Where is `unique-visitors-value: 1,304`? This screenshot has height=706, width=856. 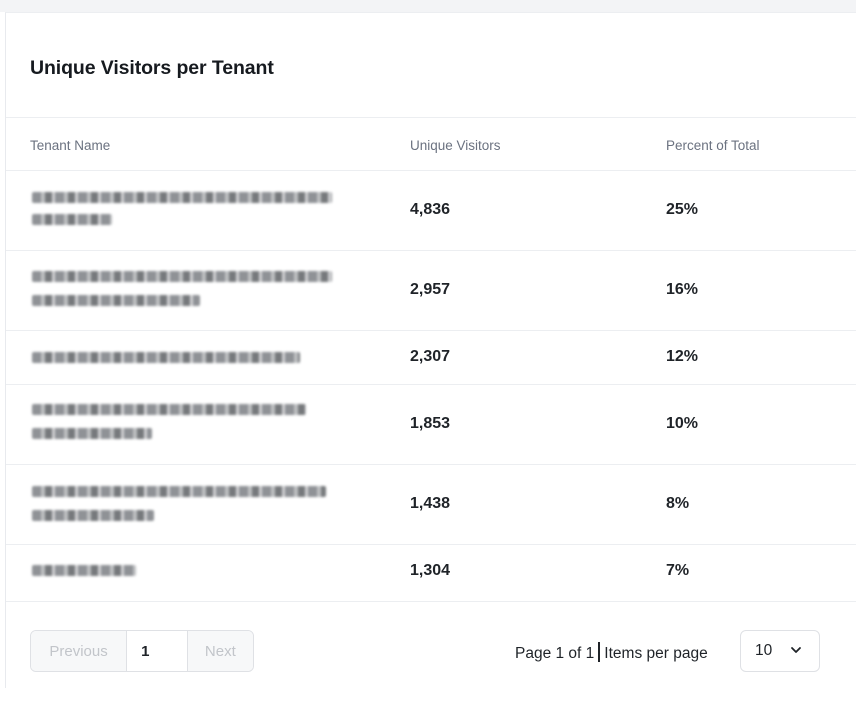
unique-visitors-value: 1,304 is located at coordinates (430, 570).